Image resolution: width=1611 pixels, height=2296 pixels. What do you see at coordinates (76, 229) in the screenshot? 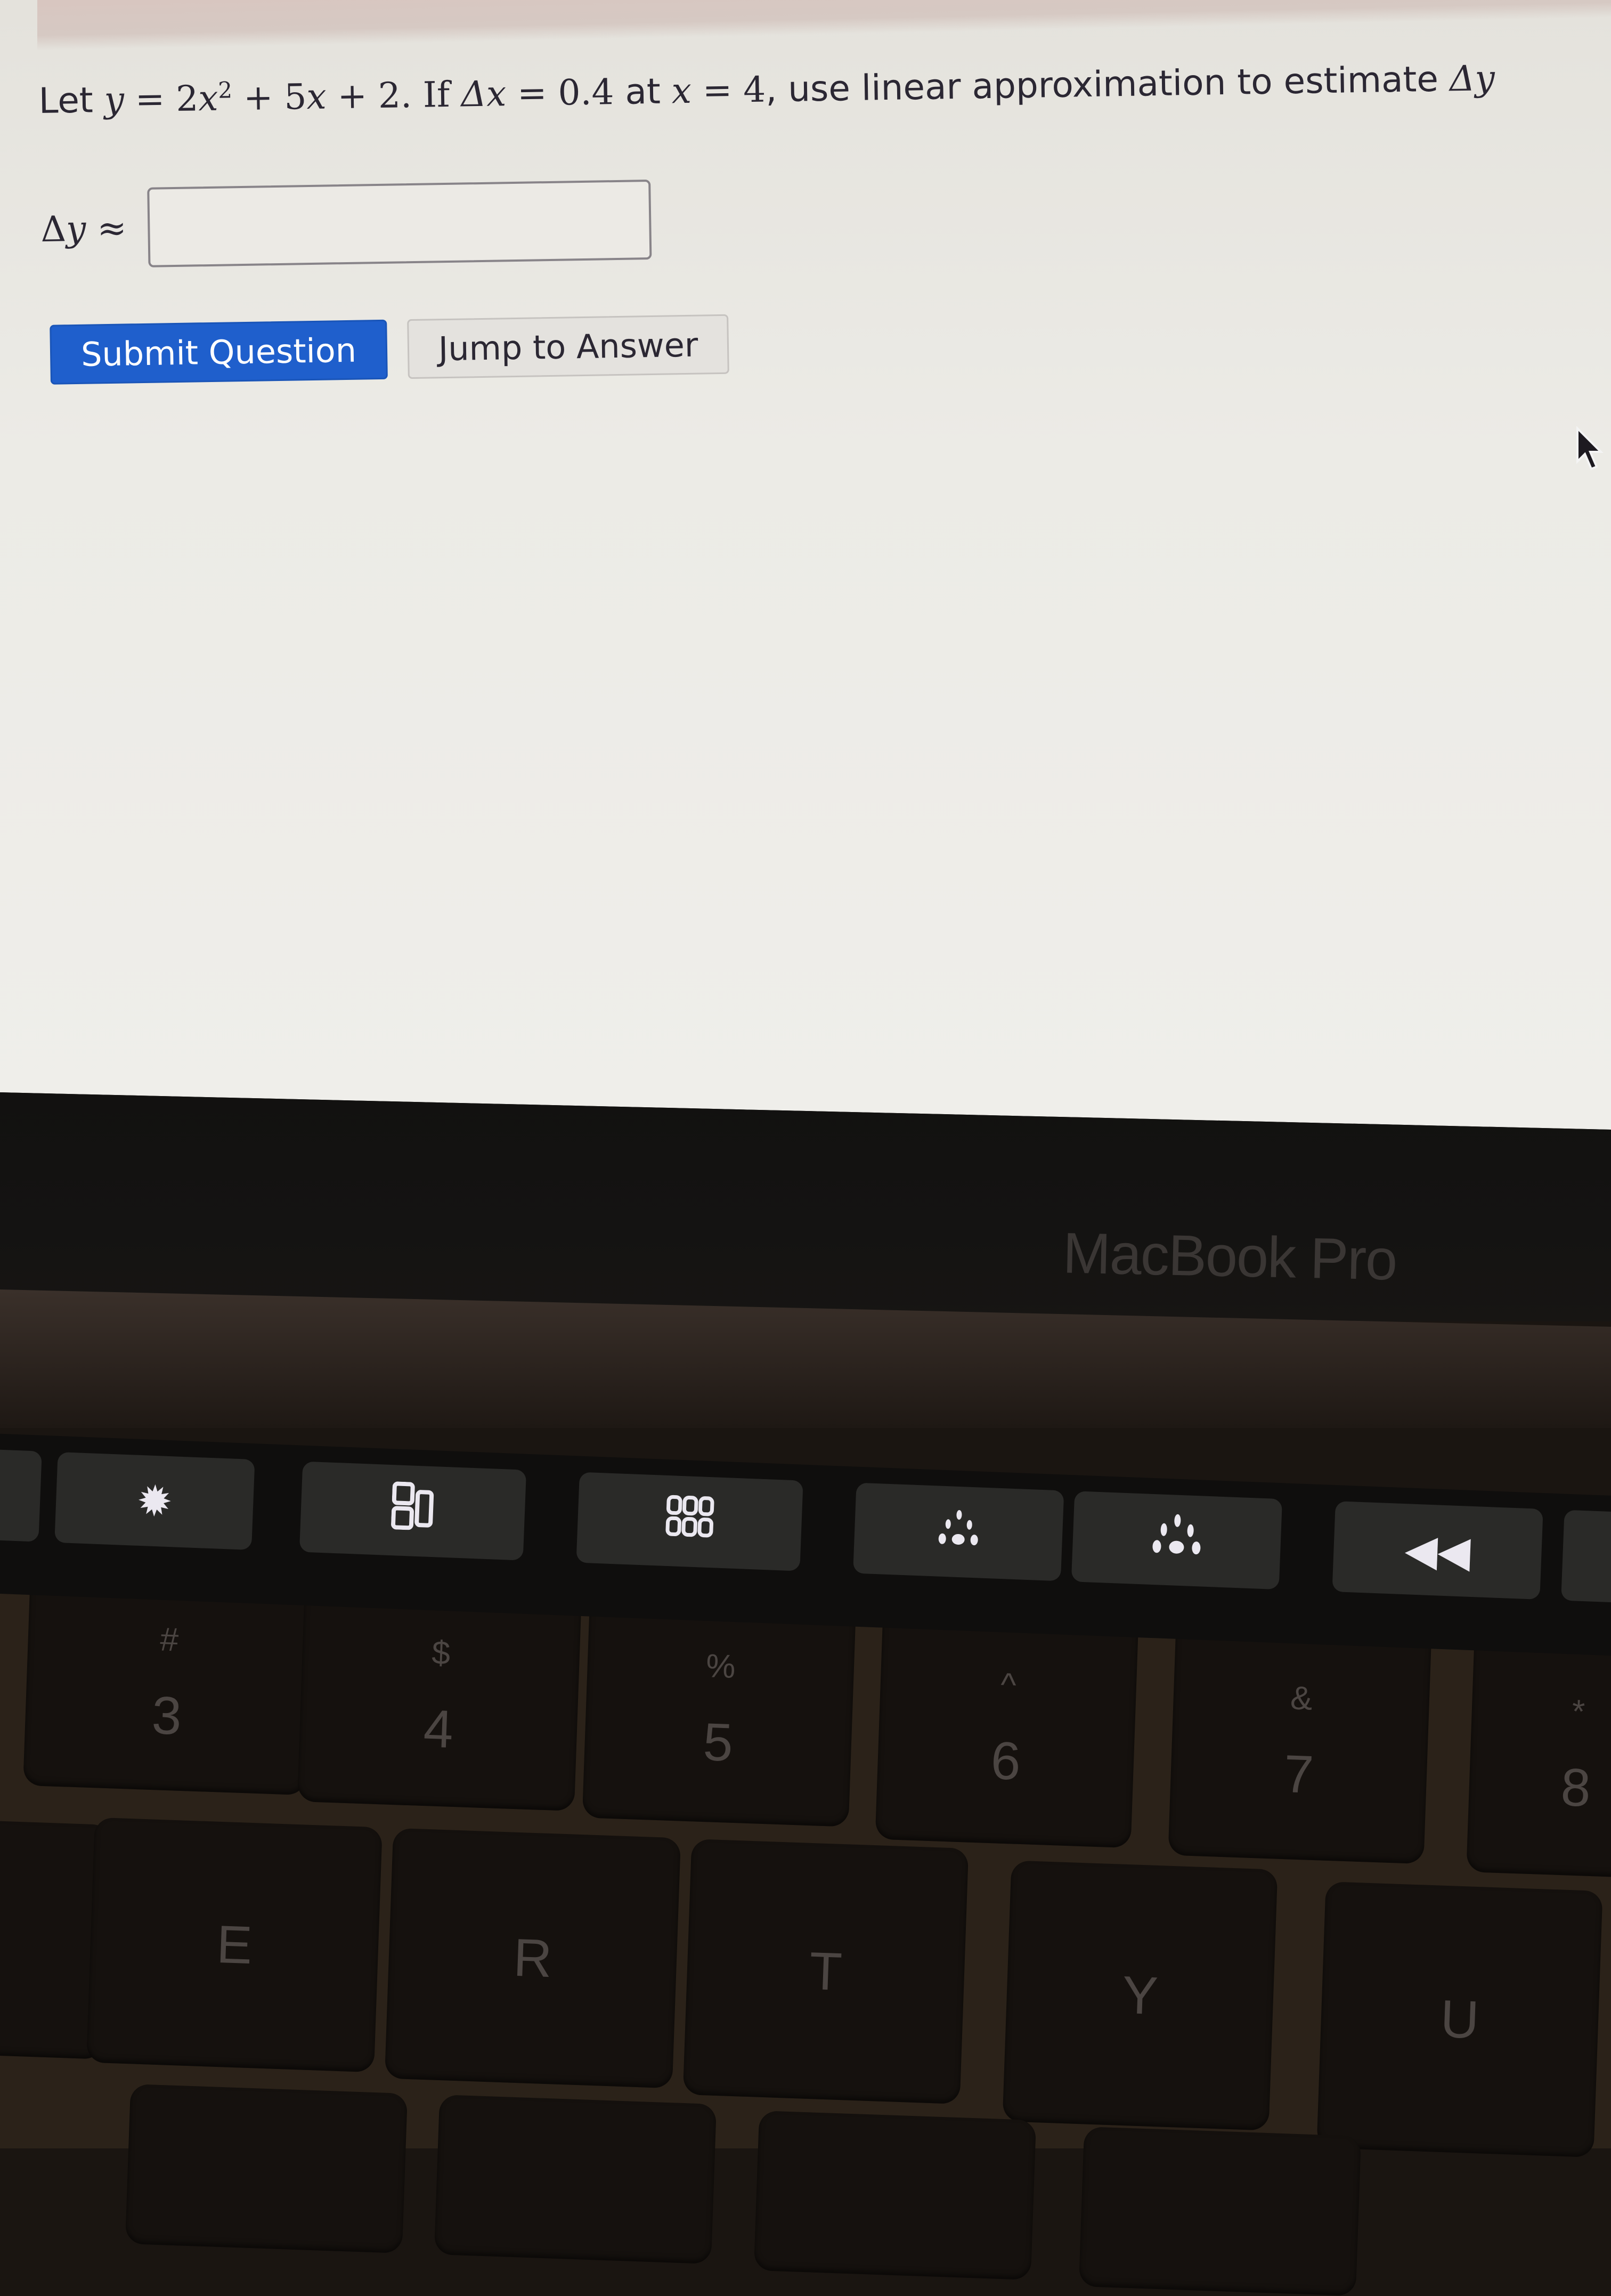
I see `answer-var: y` at bounding box center [76, 229].